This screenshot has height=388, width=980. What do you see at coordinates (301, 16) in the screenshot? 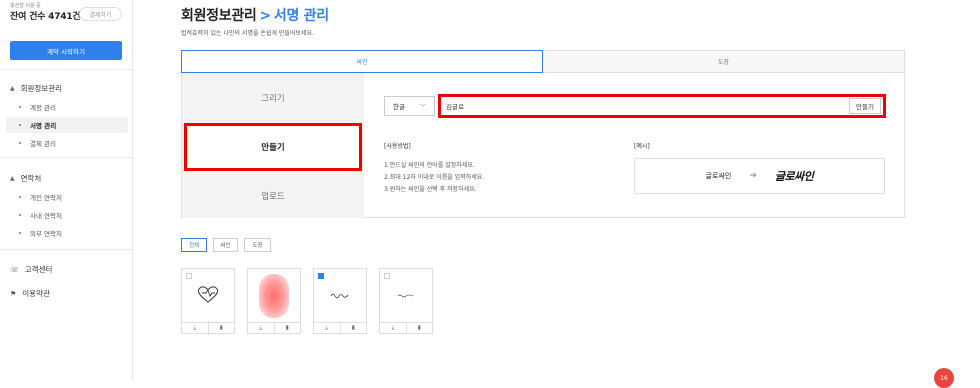
I see `breadcrumb-current: 서명 관리` at bounding box center [301, 16].